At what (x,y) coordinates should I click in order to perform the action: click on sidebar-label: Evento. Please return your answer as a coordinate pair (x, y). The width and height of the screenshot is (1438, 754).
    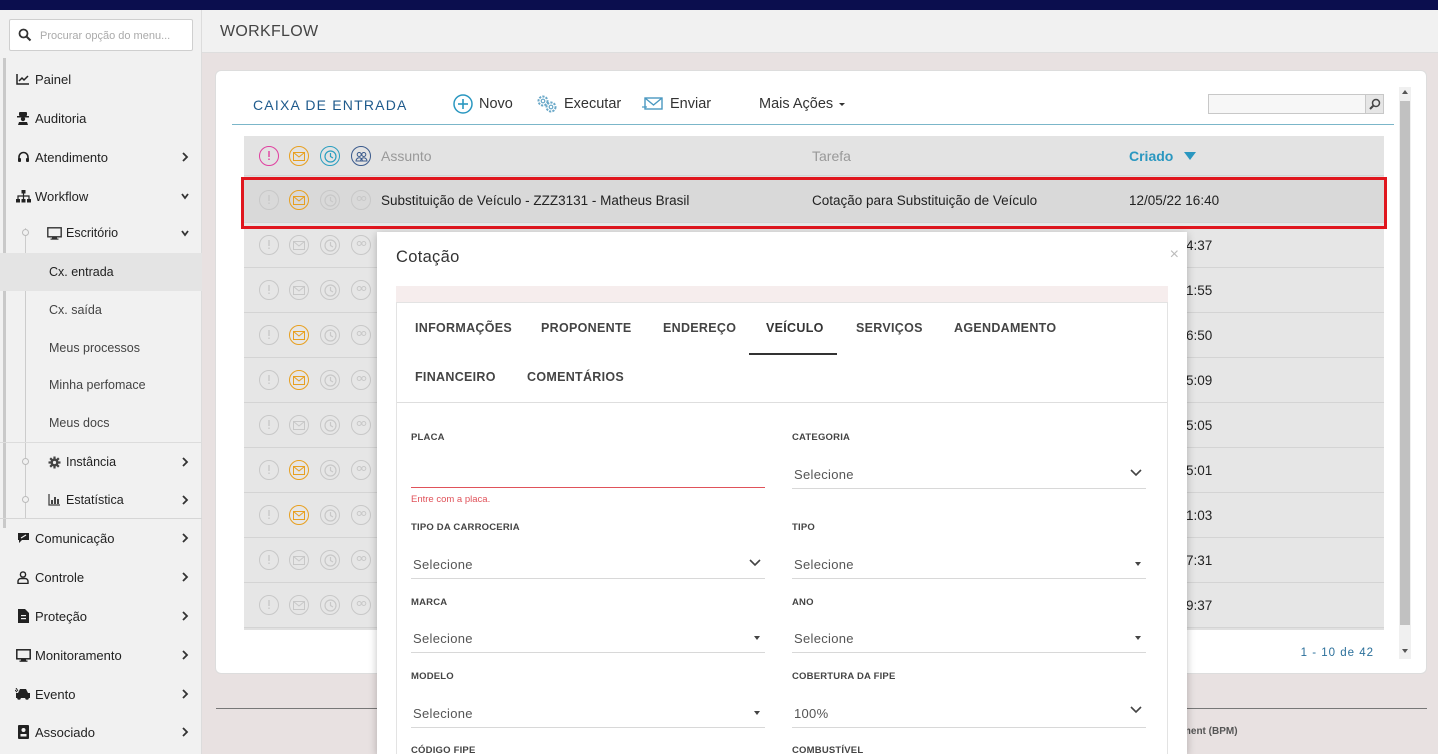
    Looking at the image, I should click on (55, 694).